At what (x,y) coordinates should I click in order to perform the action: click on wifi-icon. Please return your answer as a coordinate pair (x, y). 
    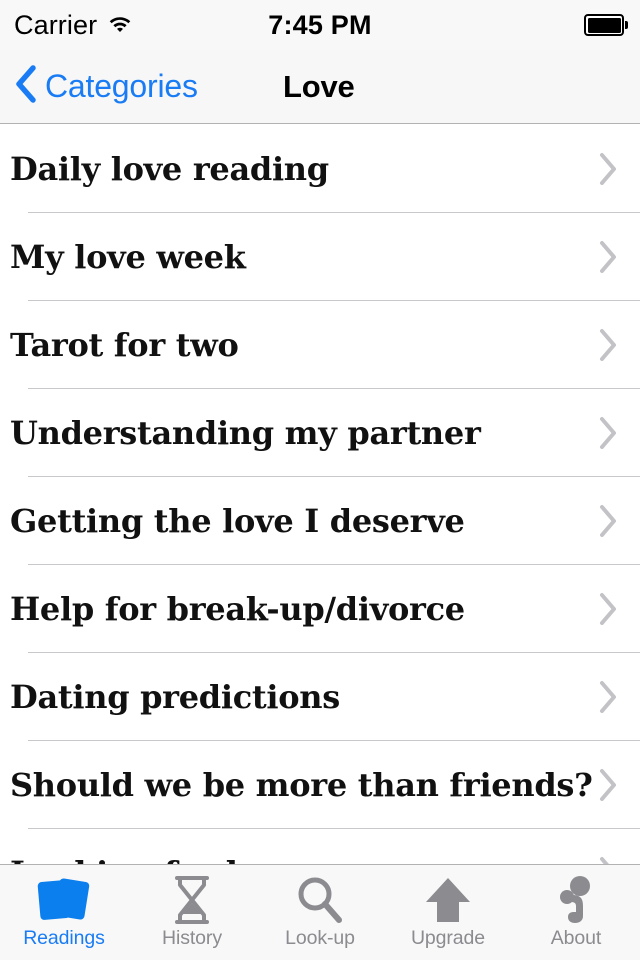
    Looking at the image, I should click on (120, 25).